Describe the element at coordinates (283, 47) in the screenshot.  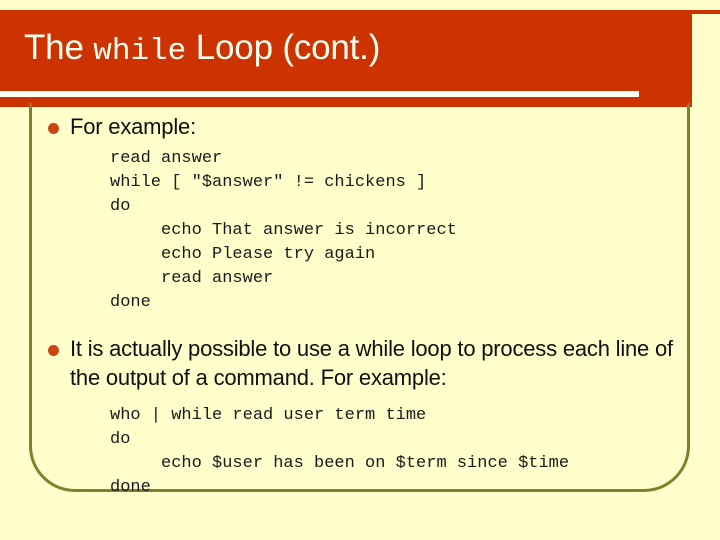
I see `page-title-suffix: Loop (cont.)` at that location.